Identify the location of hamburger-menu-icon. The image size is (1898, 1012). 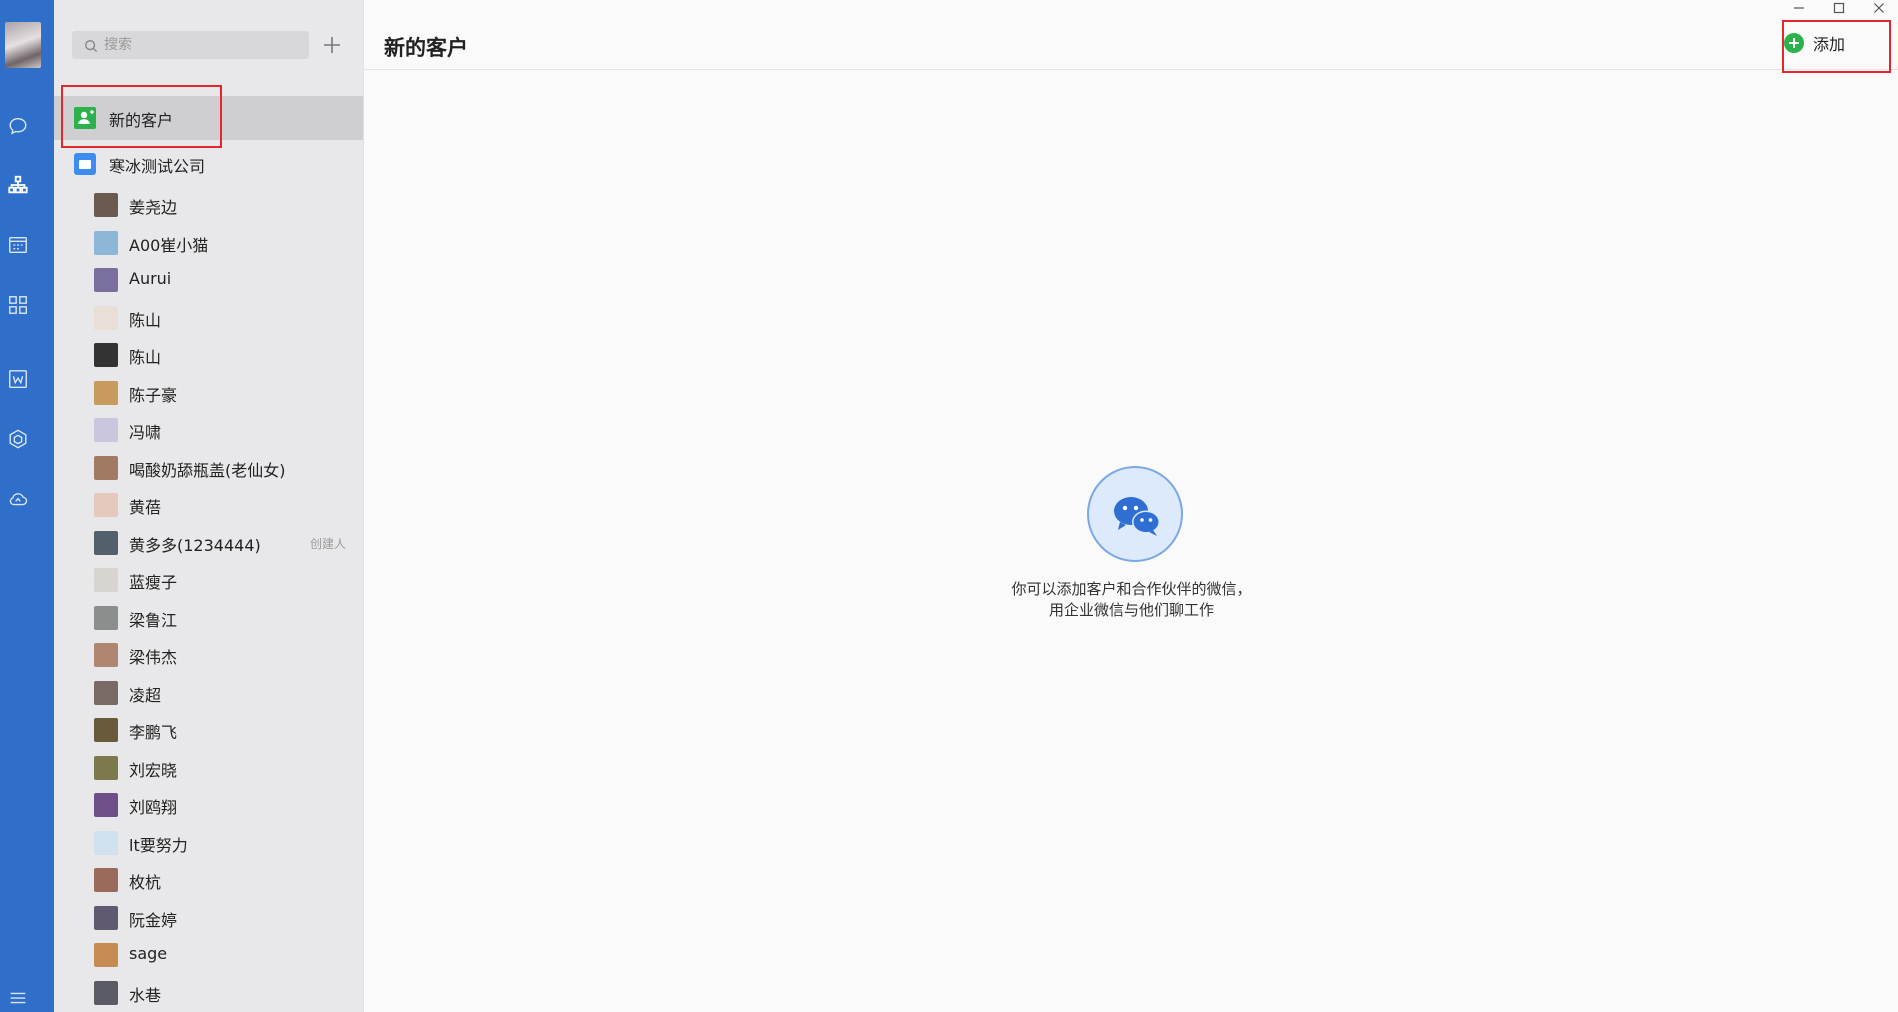
(18, 995).